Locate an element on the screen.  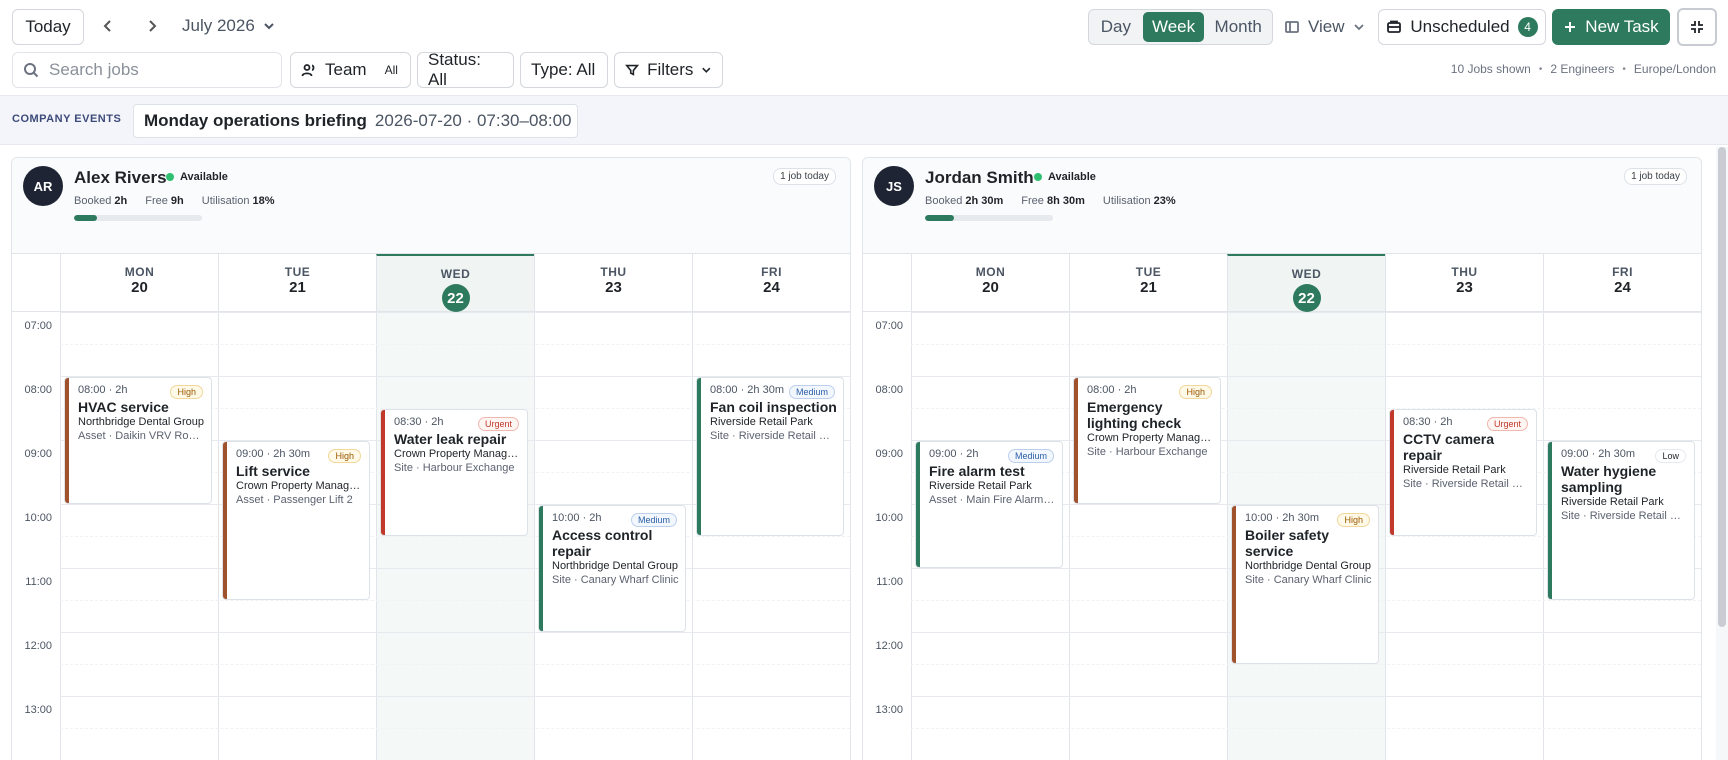
next-week-button is located at coordinates (152, 26).